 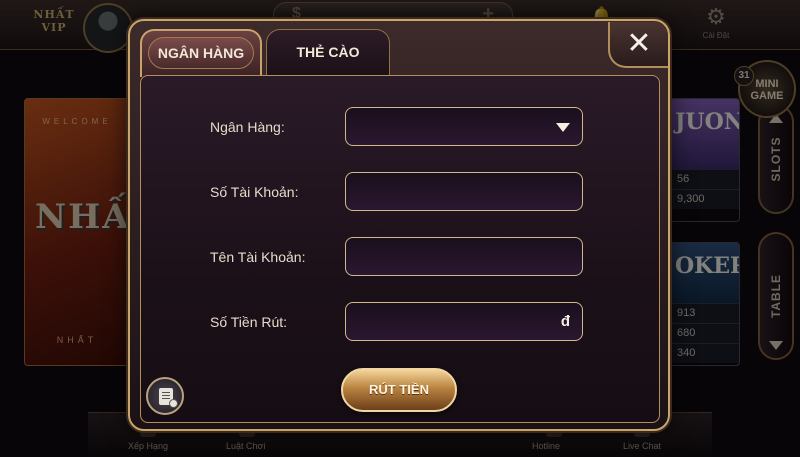 I want to click on account-number-field, so click(x=464, y=191).